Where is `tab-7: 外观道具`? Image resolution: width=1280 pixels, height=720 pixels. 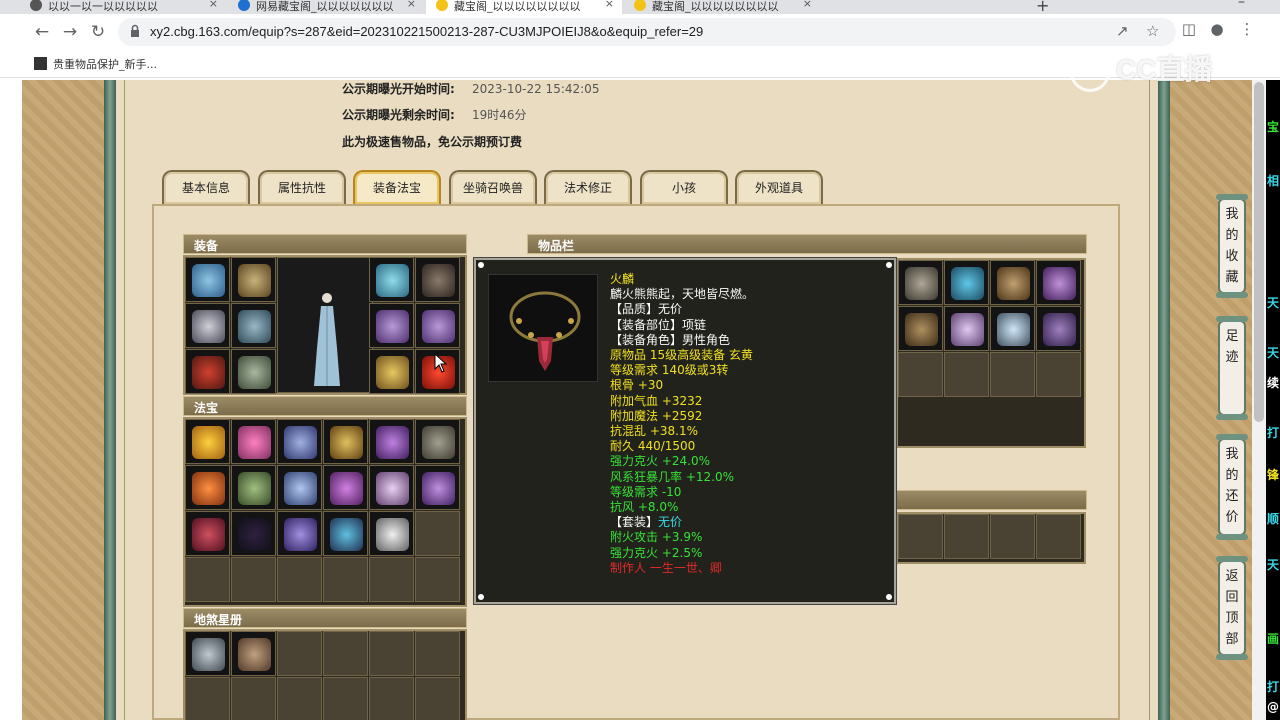 tab-7: 外观道具 is located at coordinates (779, 187).